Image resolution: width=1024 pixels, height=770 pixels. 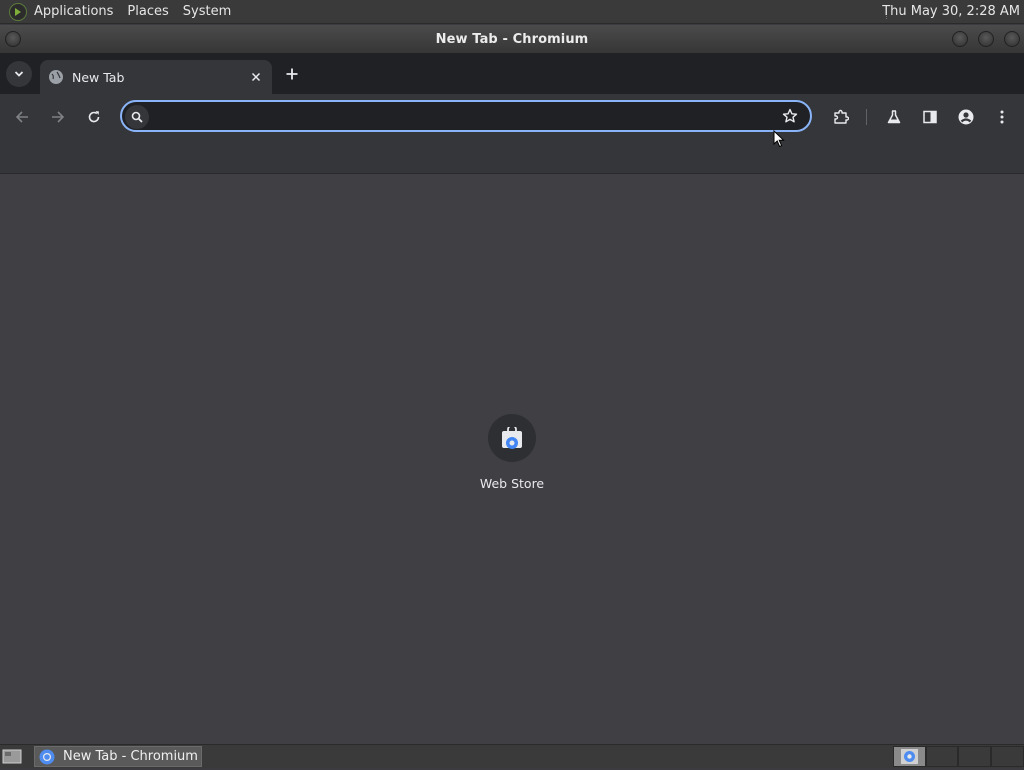 I want to click on shortcut-web-store: Web Store, so click(x=512, y=452).